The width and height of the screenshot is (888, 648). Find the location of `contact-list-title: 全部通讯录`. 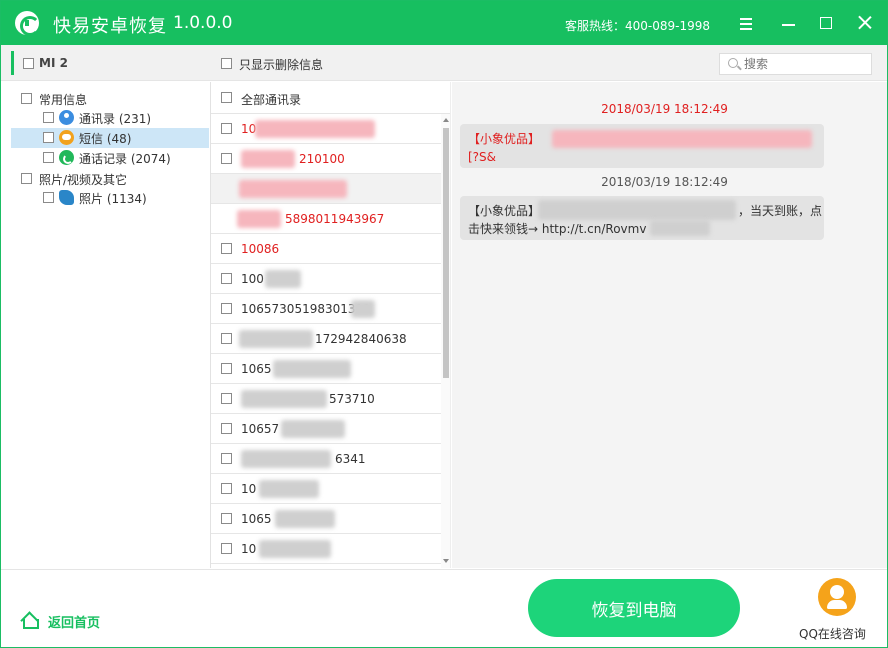

contact-list-title: 全部通讯录 is located at coordinates (271, 100).